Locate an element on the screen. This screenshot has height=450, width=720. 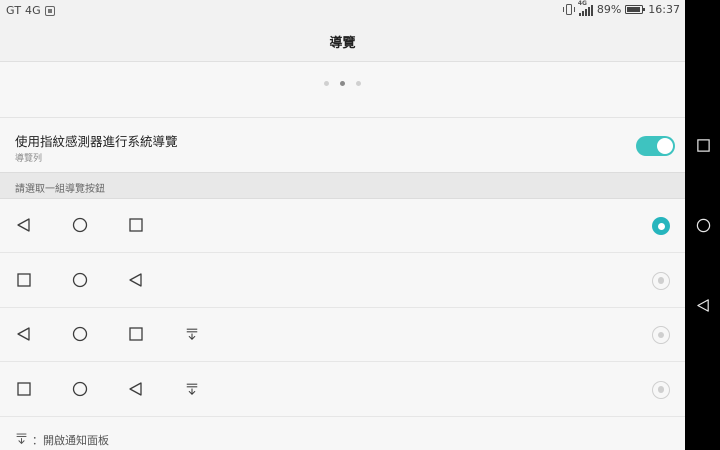
system-back-button is located at coordinates (703, 305).